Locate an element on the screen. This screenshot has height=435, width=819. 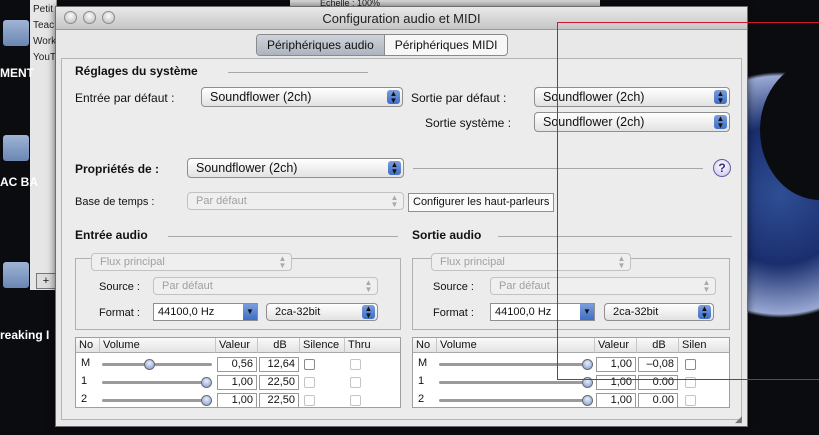
configure-speakers-button: Configurer les haut-parleurs is located at coordinates (481, 202).